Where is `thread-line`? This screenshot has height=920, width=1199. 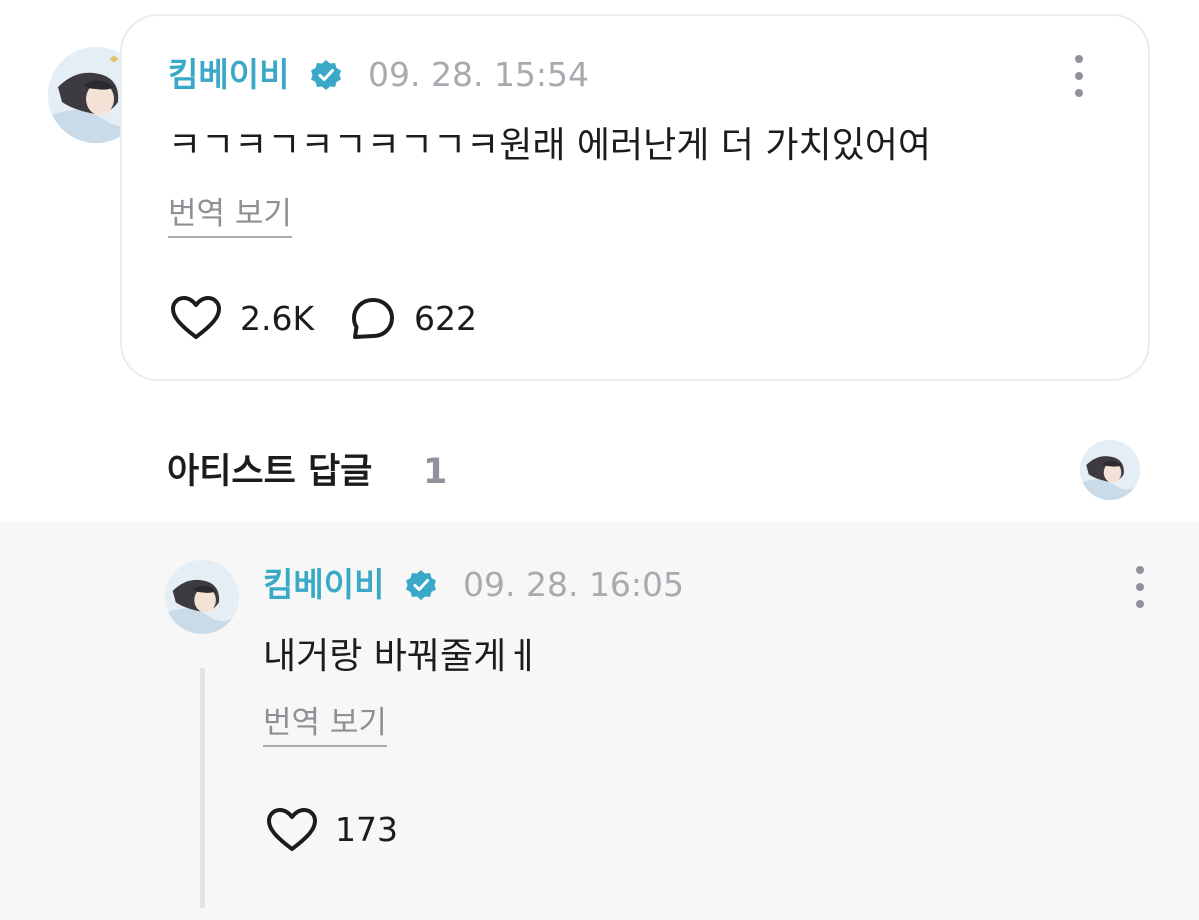 thread-line is located at coordinates (202, 788).